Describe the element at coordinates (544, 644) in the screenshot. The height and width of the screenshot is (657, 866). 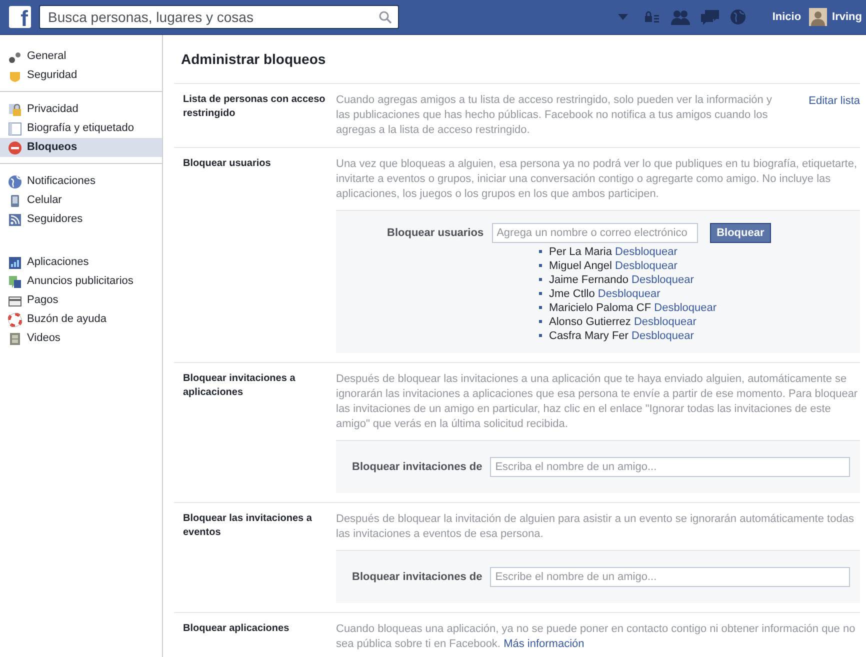
I see `more-info-link: Más información` at that location.